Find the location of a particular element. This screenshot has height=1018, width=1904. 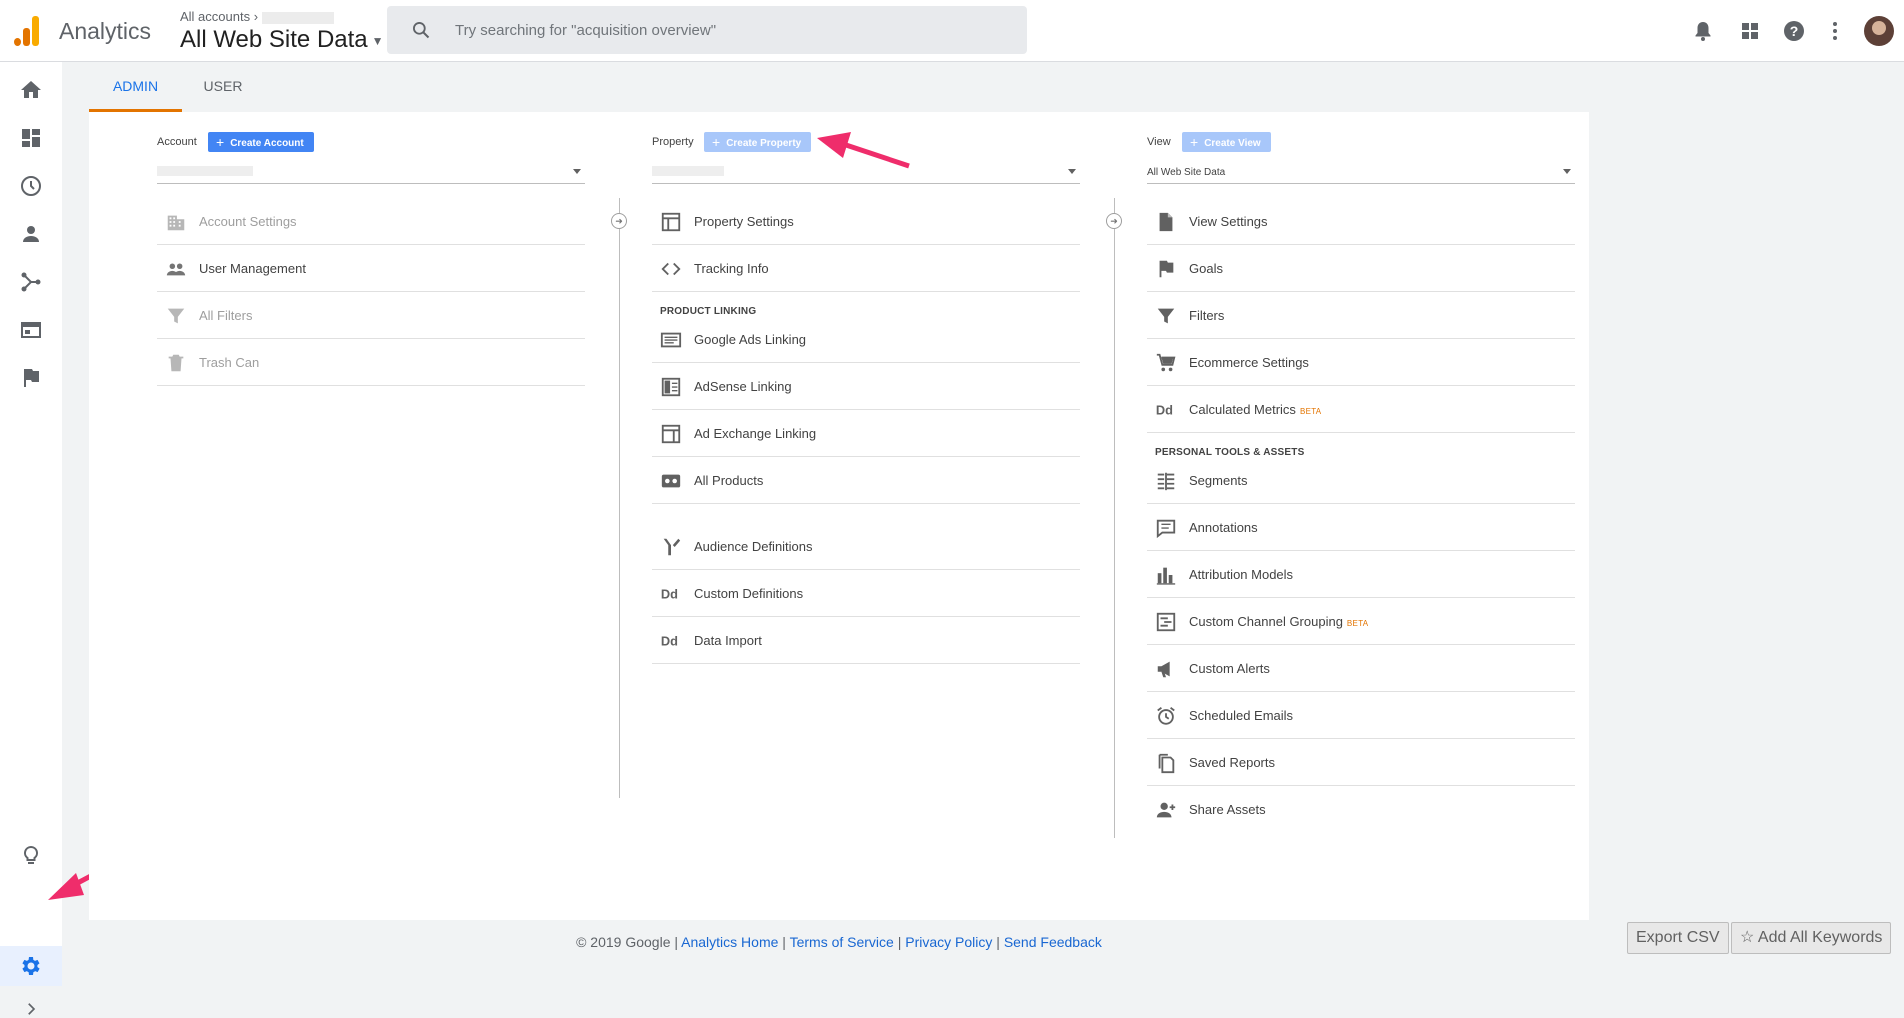

column-divider is located at coordinates (1114, 518).